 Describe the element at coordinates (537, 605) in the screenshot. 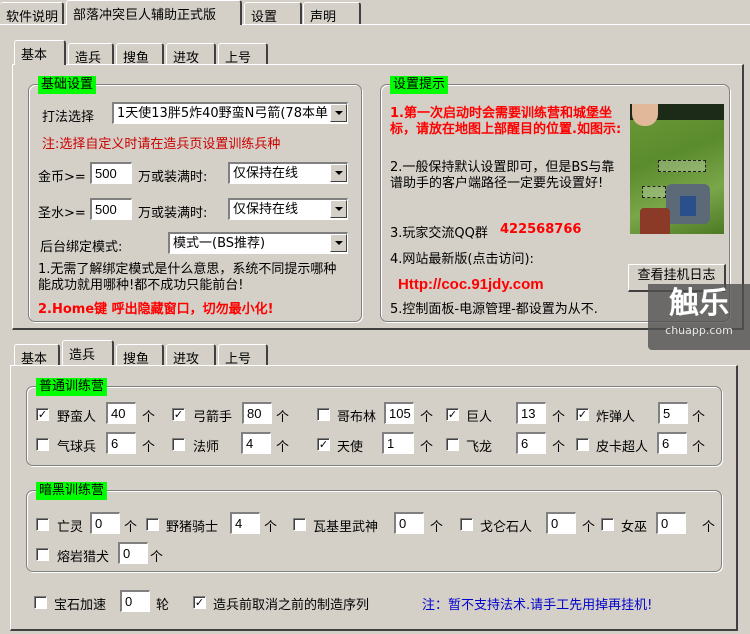

I see `spell-note: 注：暂不支持法术.请手工先用掉再挂机!` at that location.